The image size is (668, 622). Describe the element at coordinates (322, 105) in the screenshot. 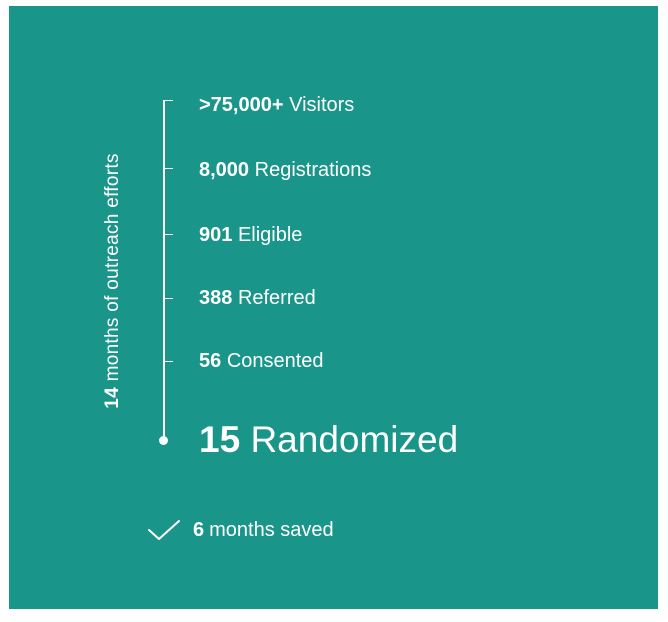

I see `step-label: Visitors` at that location.